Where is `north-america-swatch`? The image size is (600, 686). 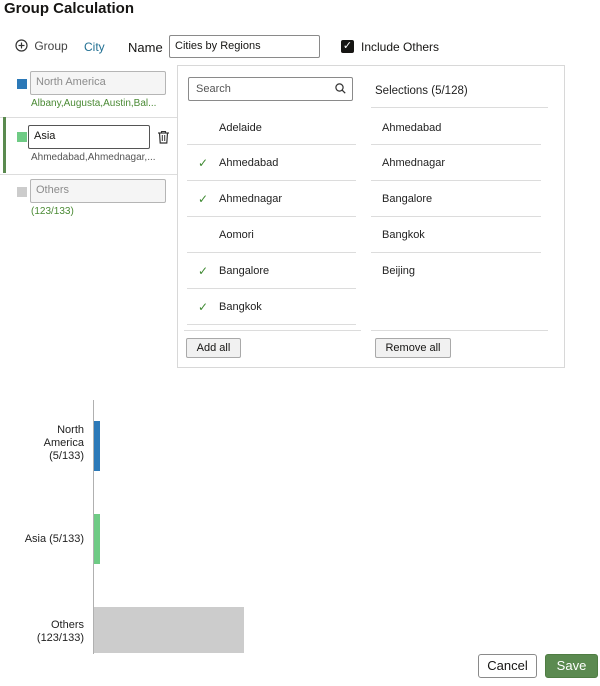 north-america-swatch is located at coordinates (22, 84).